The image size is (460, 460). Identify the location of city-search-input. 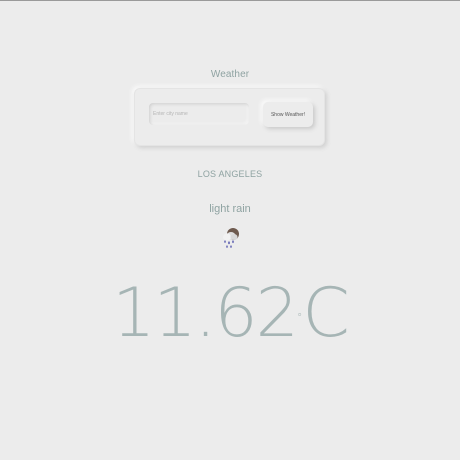
(199, 114).